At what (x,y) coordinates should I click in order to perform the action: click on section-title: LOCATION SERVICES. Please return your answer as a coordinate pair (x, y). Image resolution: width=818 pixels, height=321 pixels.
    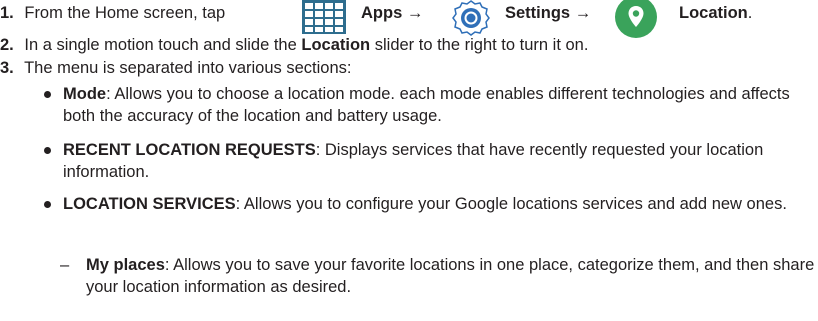
    Looking at the image, I should click on (149, 204).